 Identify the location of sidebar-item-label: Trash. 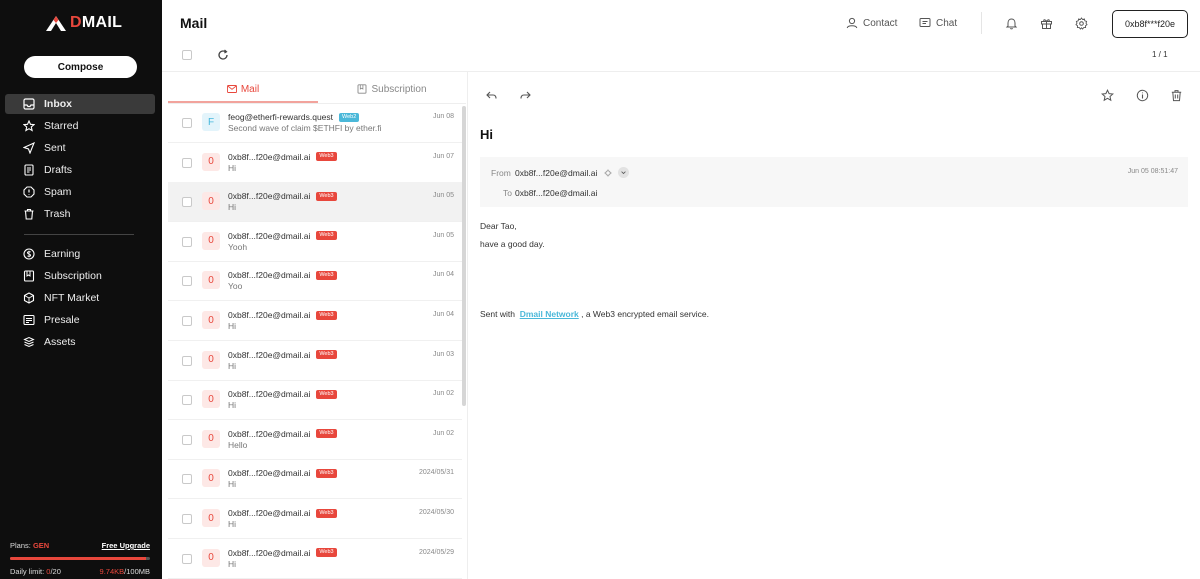
(57, 214).